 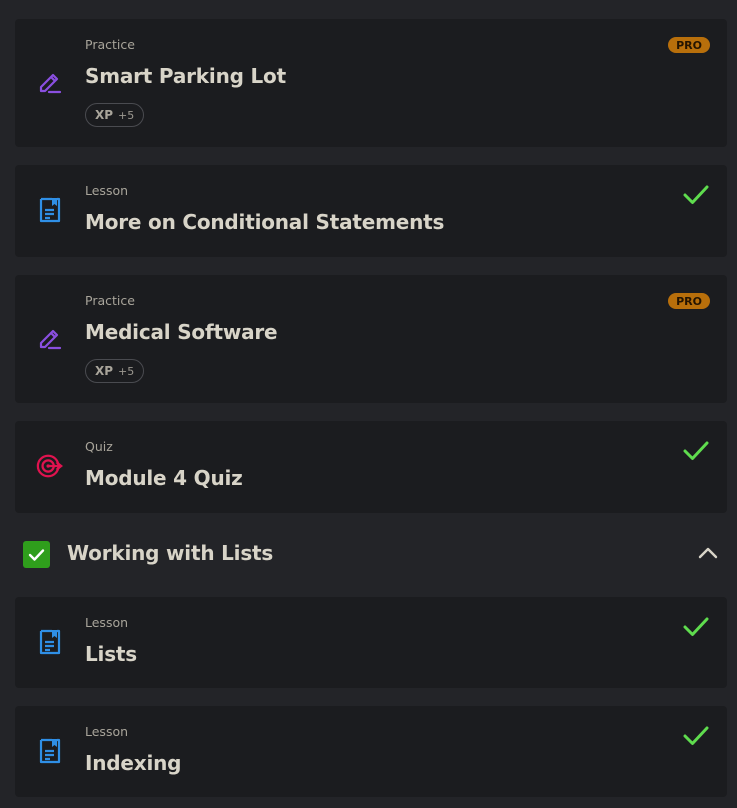 I want to click on list-item: Lesson More on Conditional Statements, so click(x=371, y=211).